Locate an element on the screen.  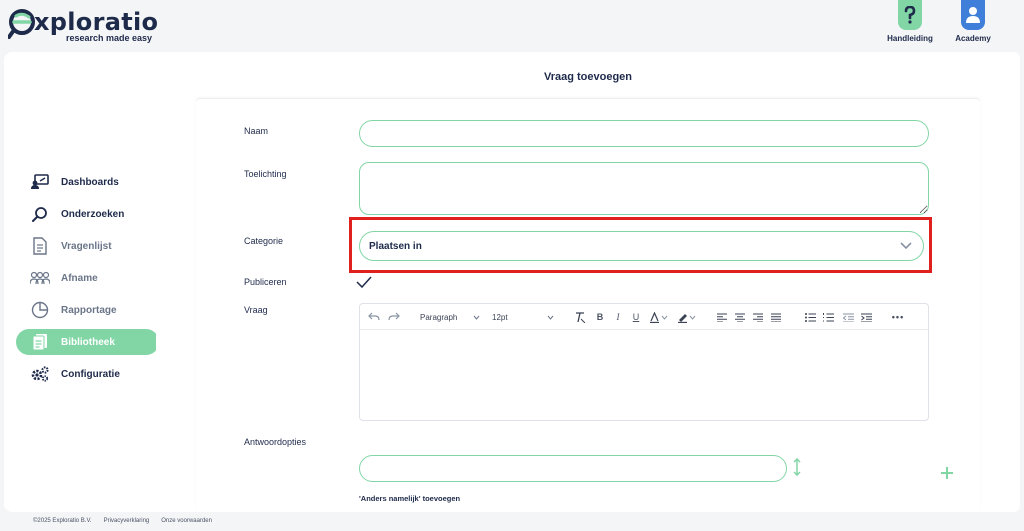
indent-icon is located at coordinates (866, 317).